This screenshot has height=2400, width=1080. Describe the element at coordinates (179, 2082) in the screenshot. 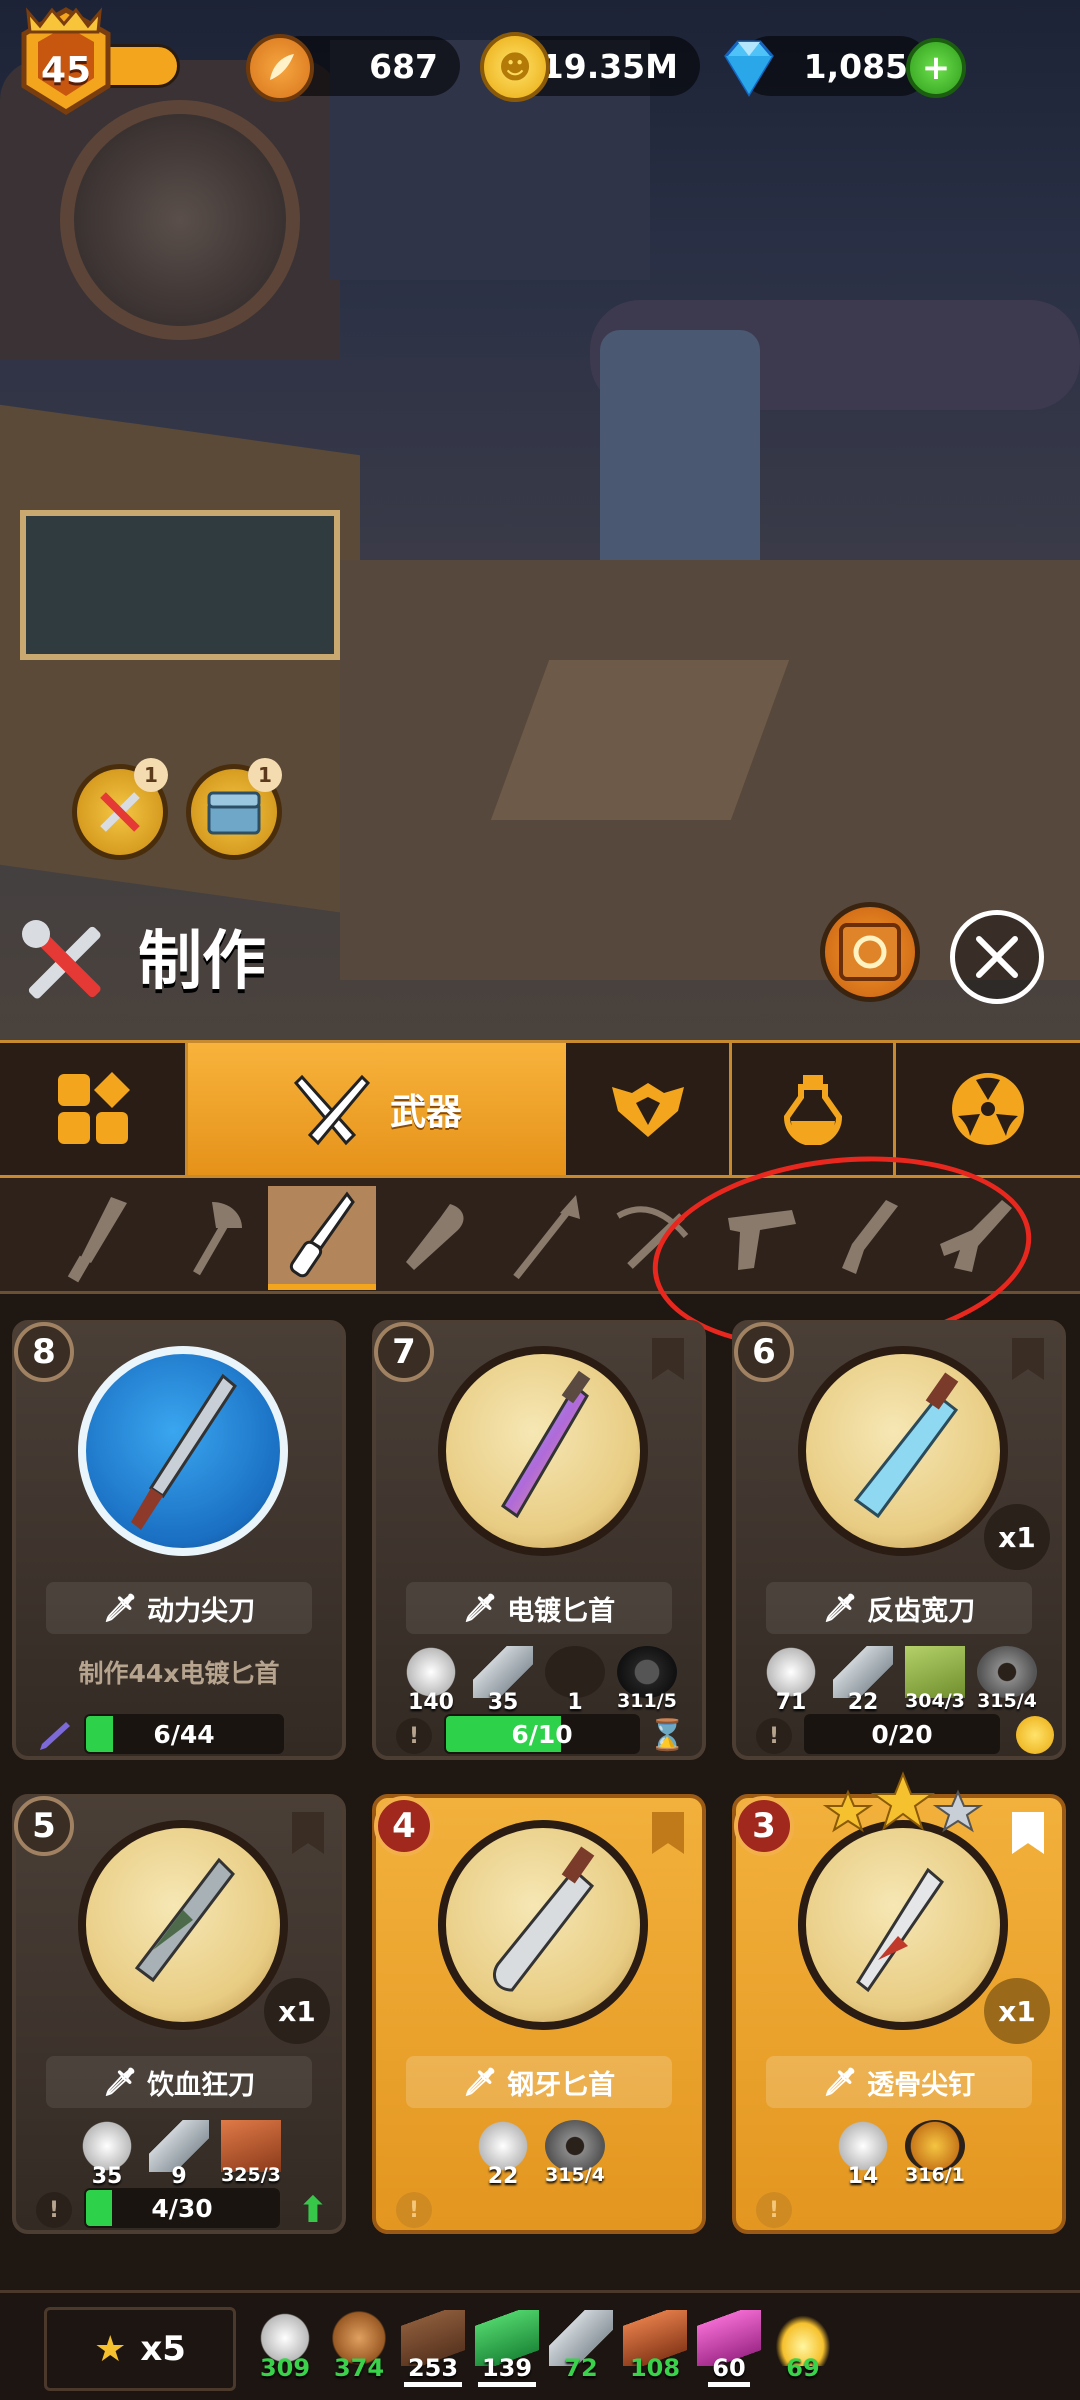

I see `recipe-name: 🗡 饮血狂刀` at that location.